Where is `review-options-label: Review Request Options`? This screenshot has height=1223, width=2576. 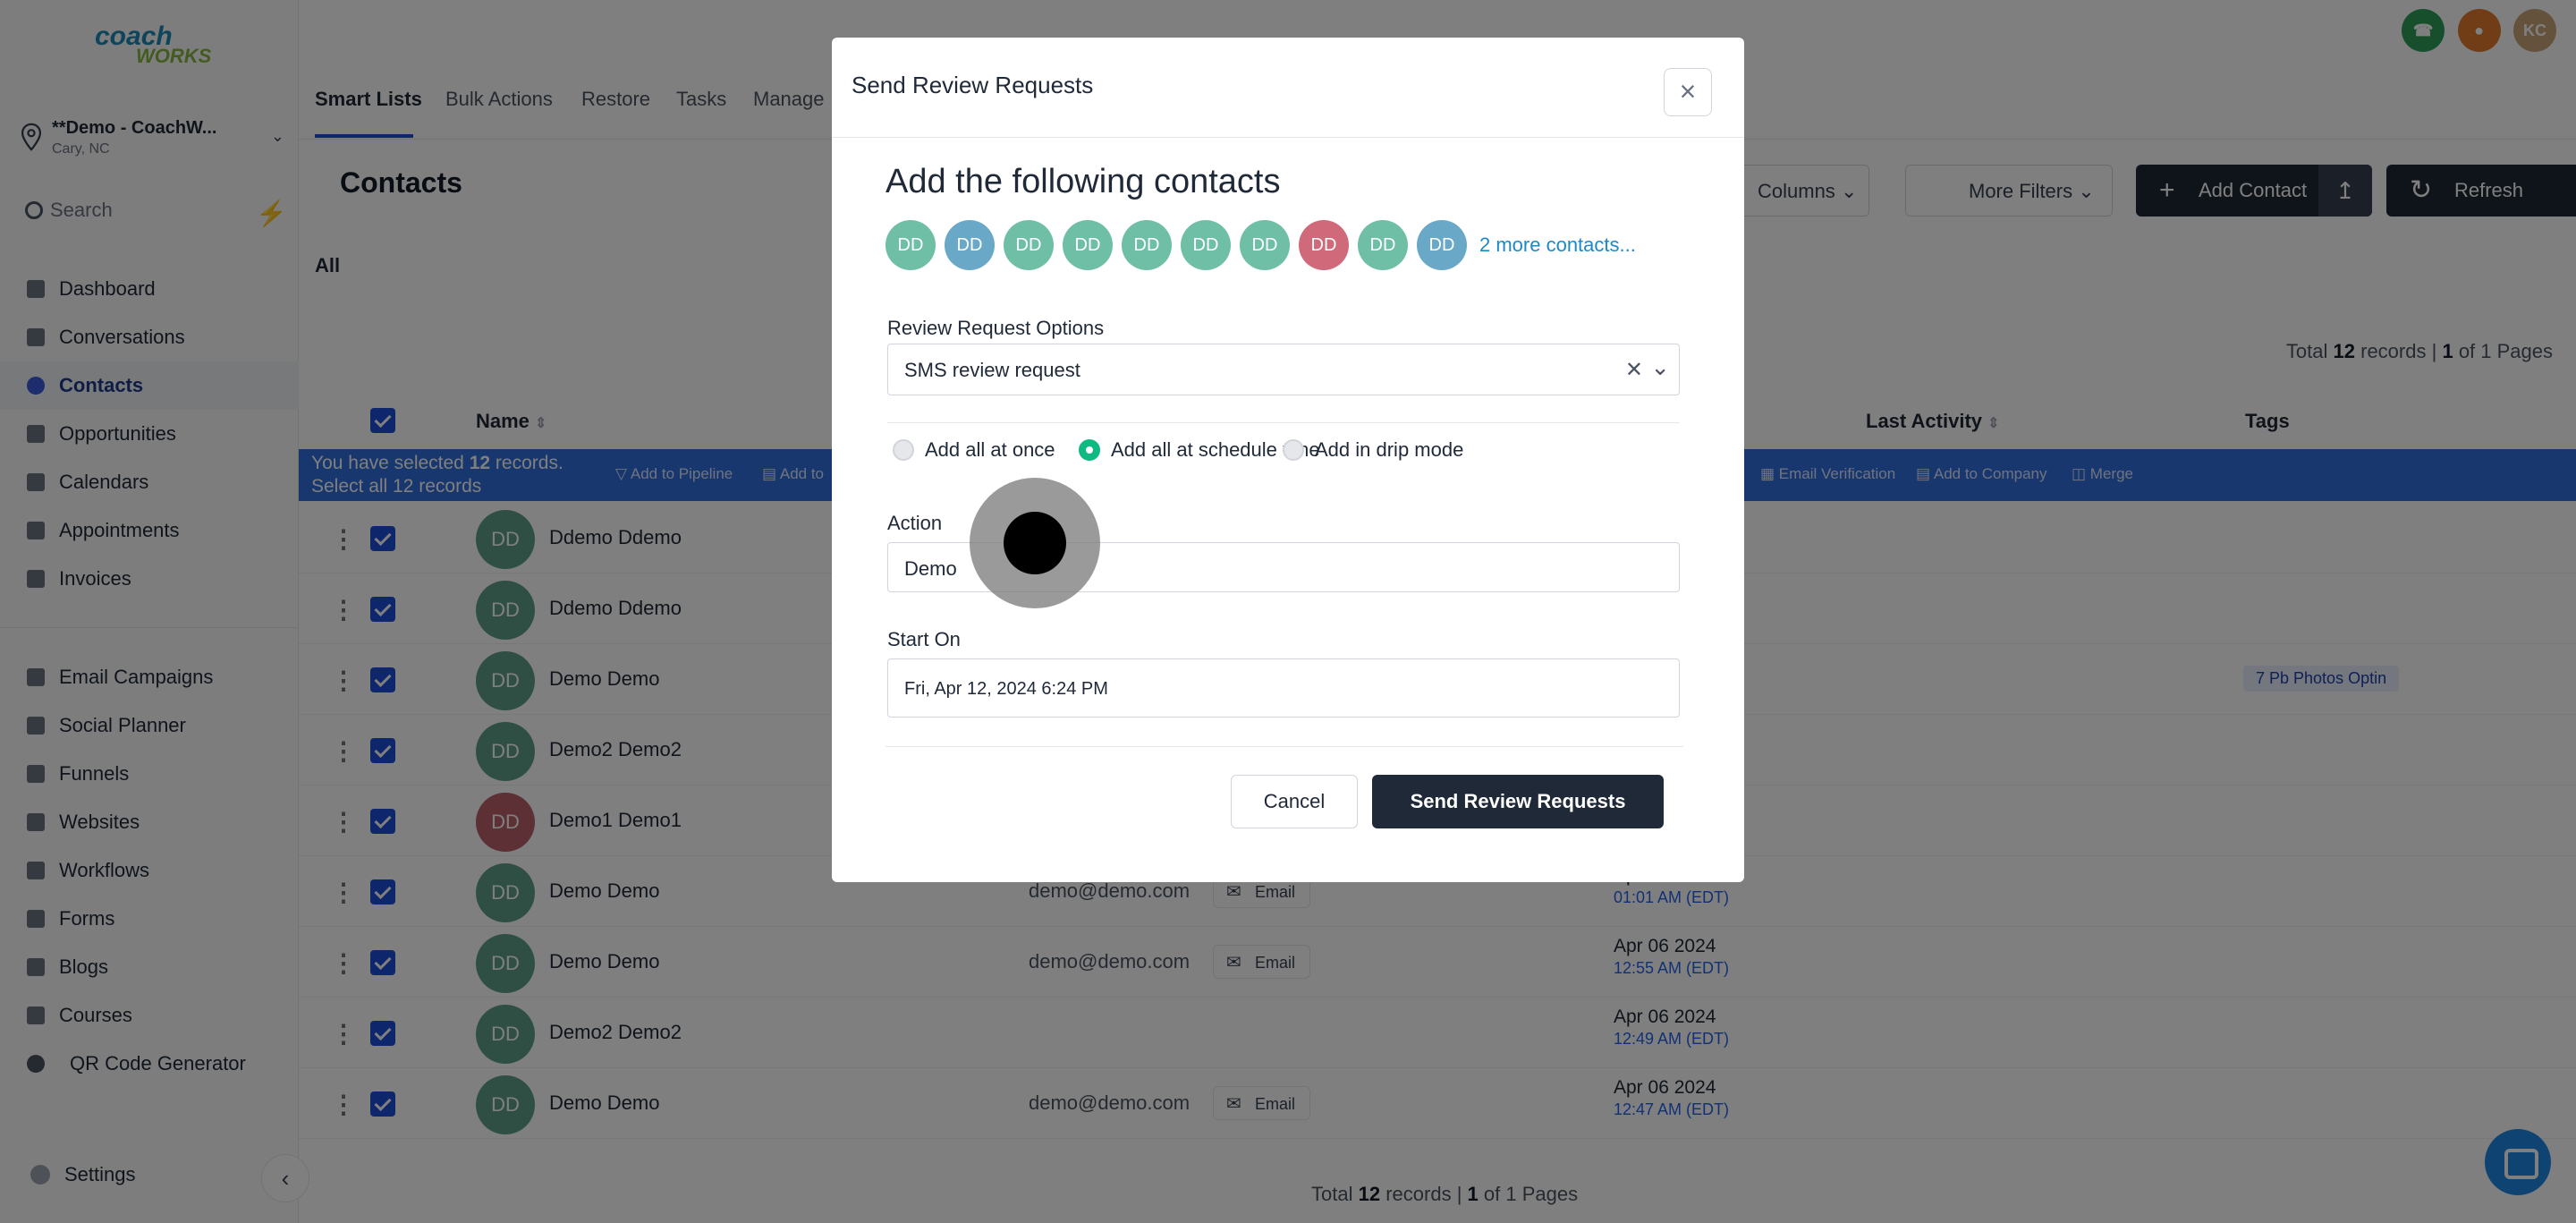 review-options-label: Review Request Options is located at coordinates (996, 328).